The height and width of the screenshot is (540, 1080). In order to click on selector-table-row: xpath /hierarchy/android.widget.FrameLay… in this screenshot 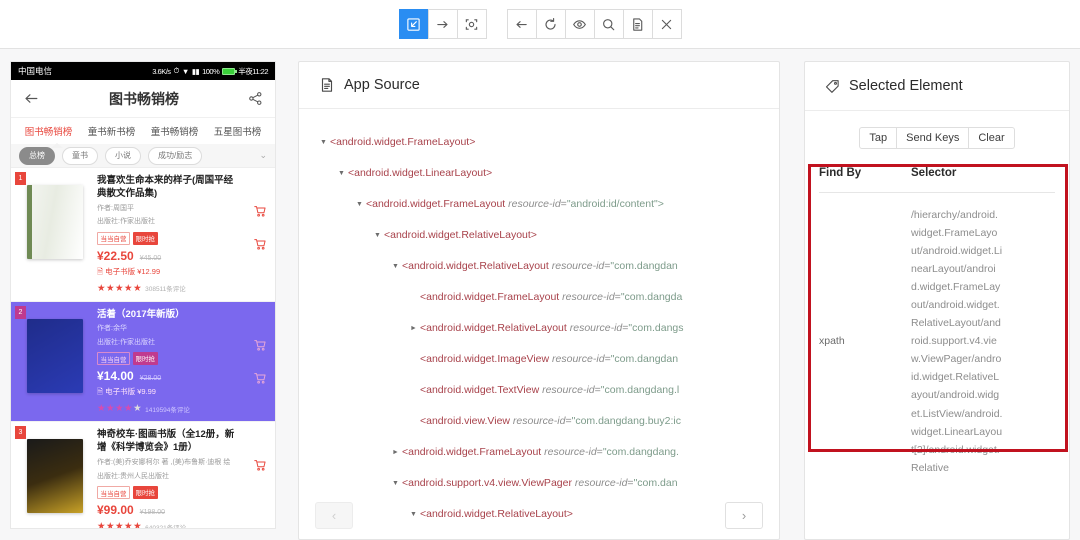, I will do `click(937, 335)`.